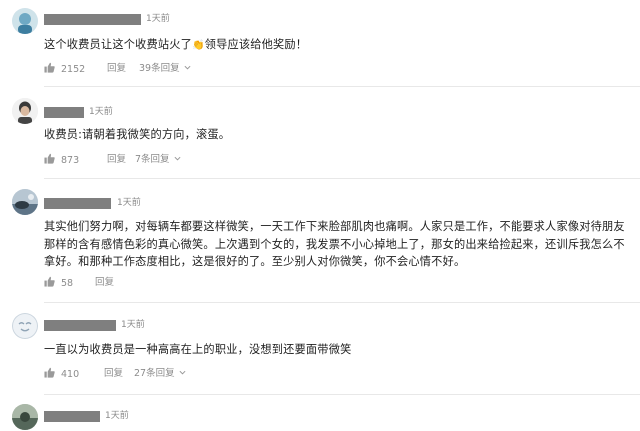 This screenshot has width=640, height=431. Describe the element at coordinates (58, 283) in the screenshot. I see `like-button: 58` at that location.